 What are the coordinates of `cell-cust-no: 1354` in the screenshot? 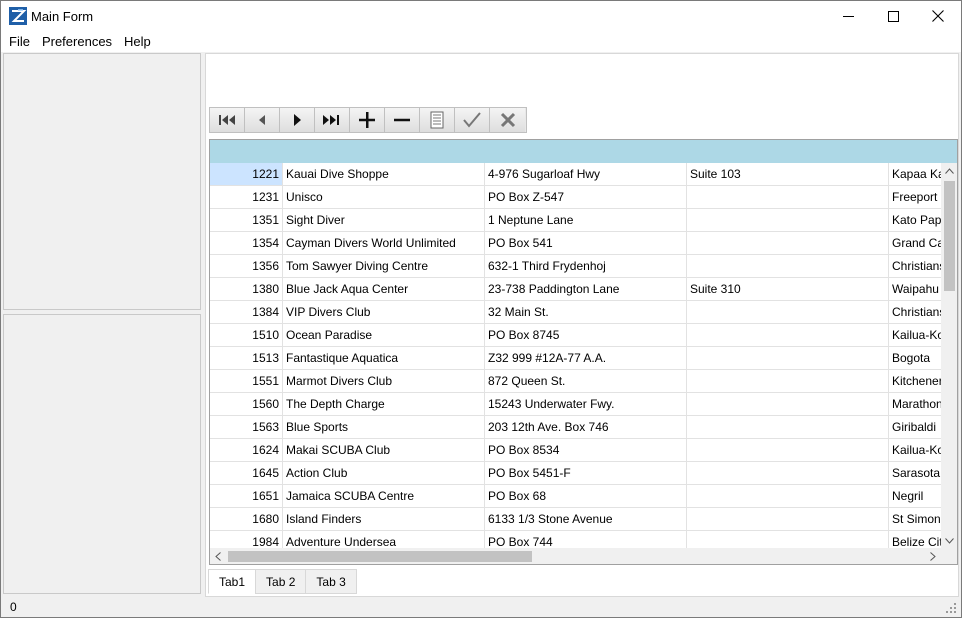 It's located at (246, 243).